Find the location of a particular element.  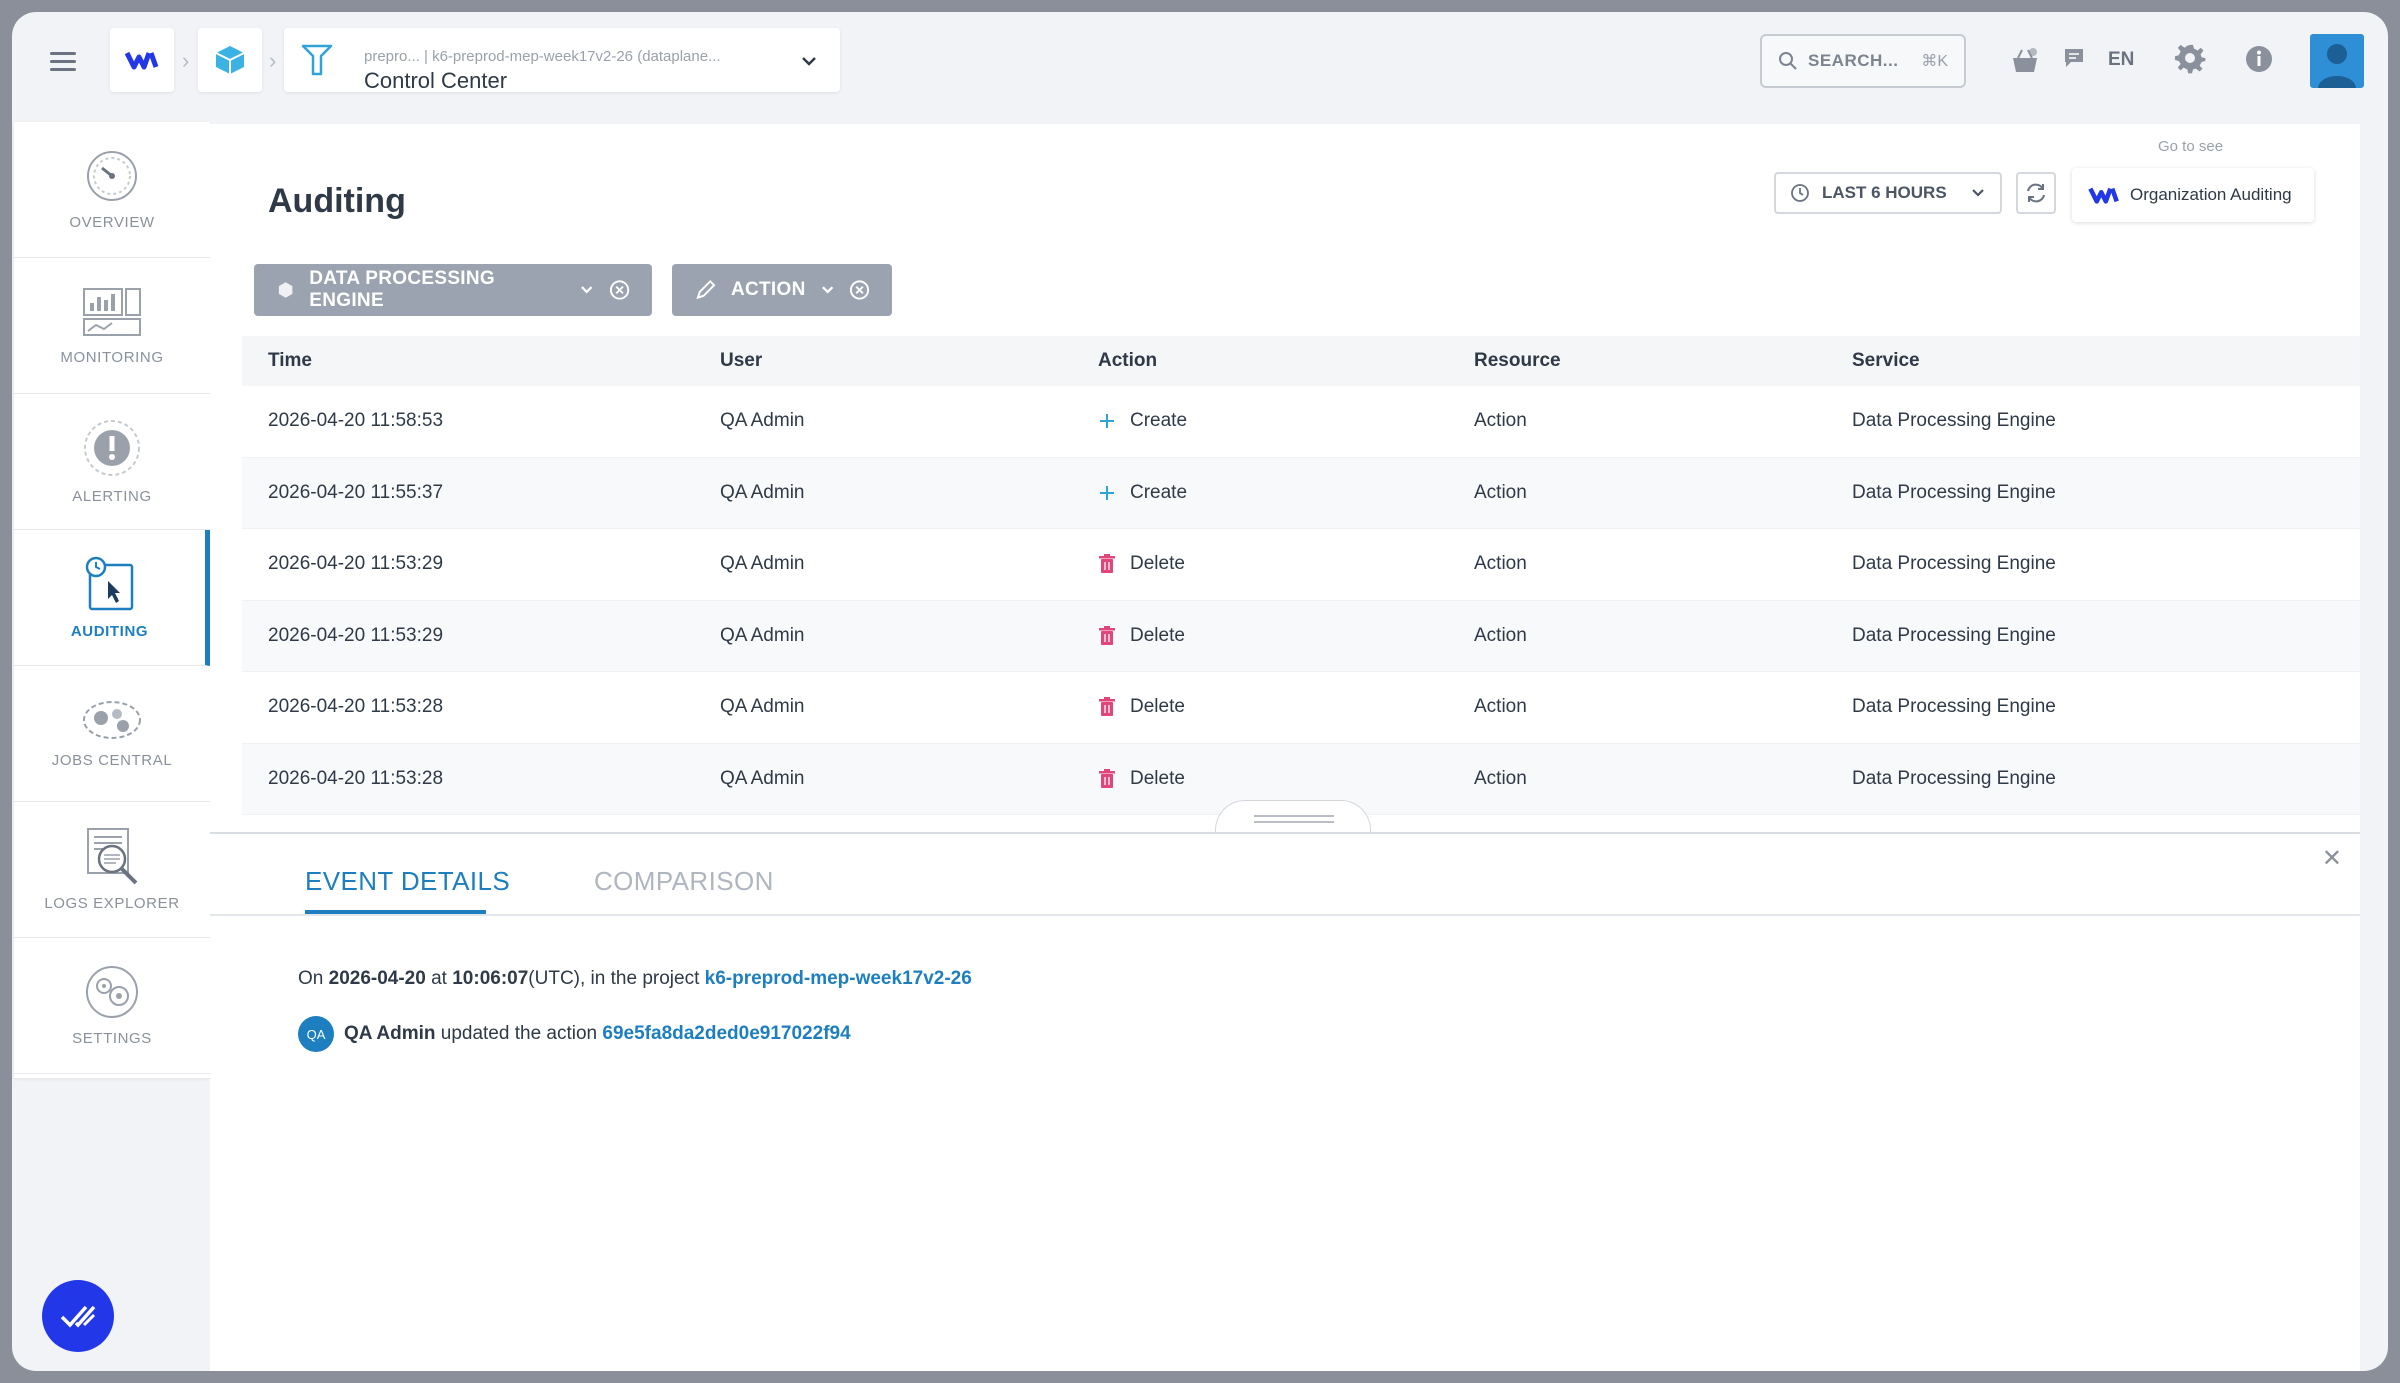

sidebar-item-label: AUDITING is located at coordinates (109, 631).